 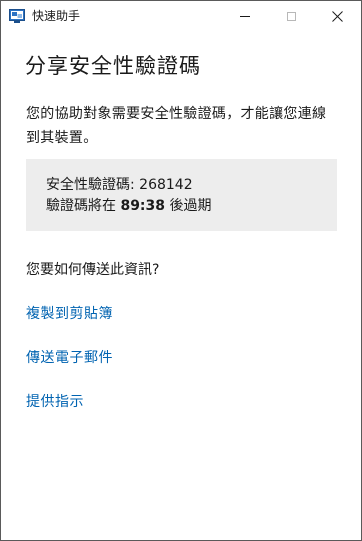 I want to click on expiry-suffix: 後過期, so click(x=188, y=206).